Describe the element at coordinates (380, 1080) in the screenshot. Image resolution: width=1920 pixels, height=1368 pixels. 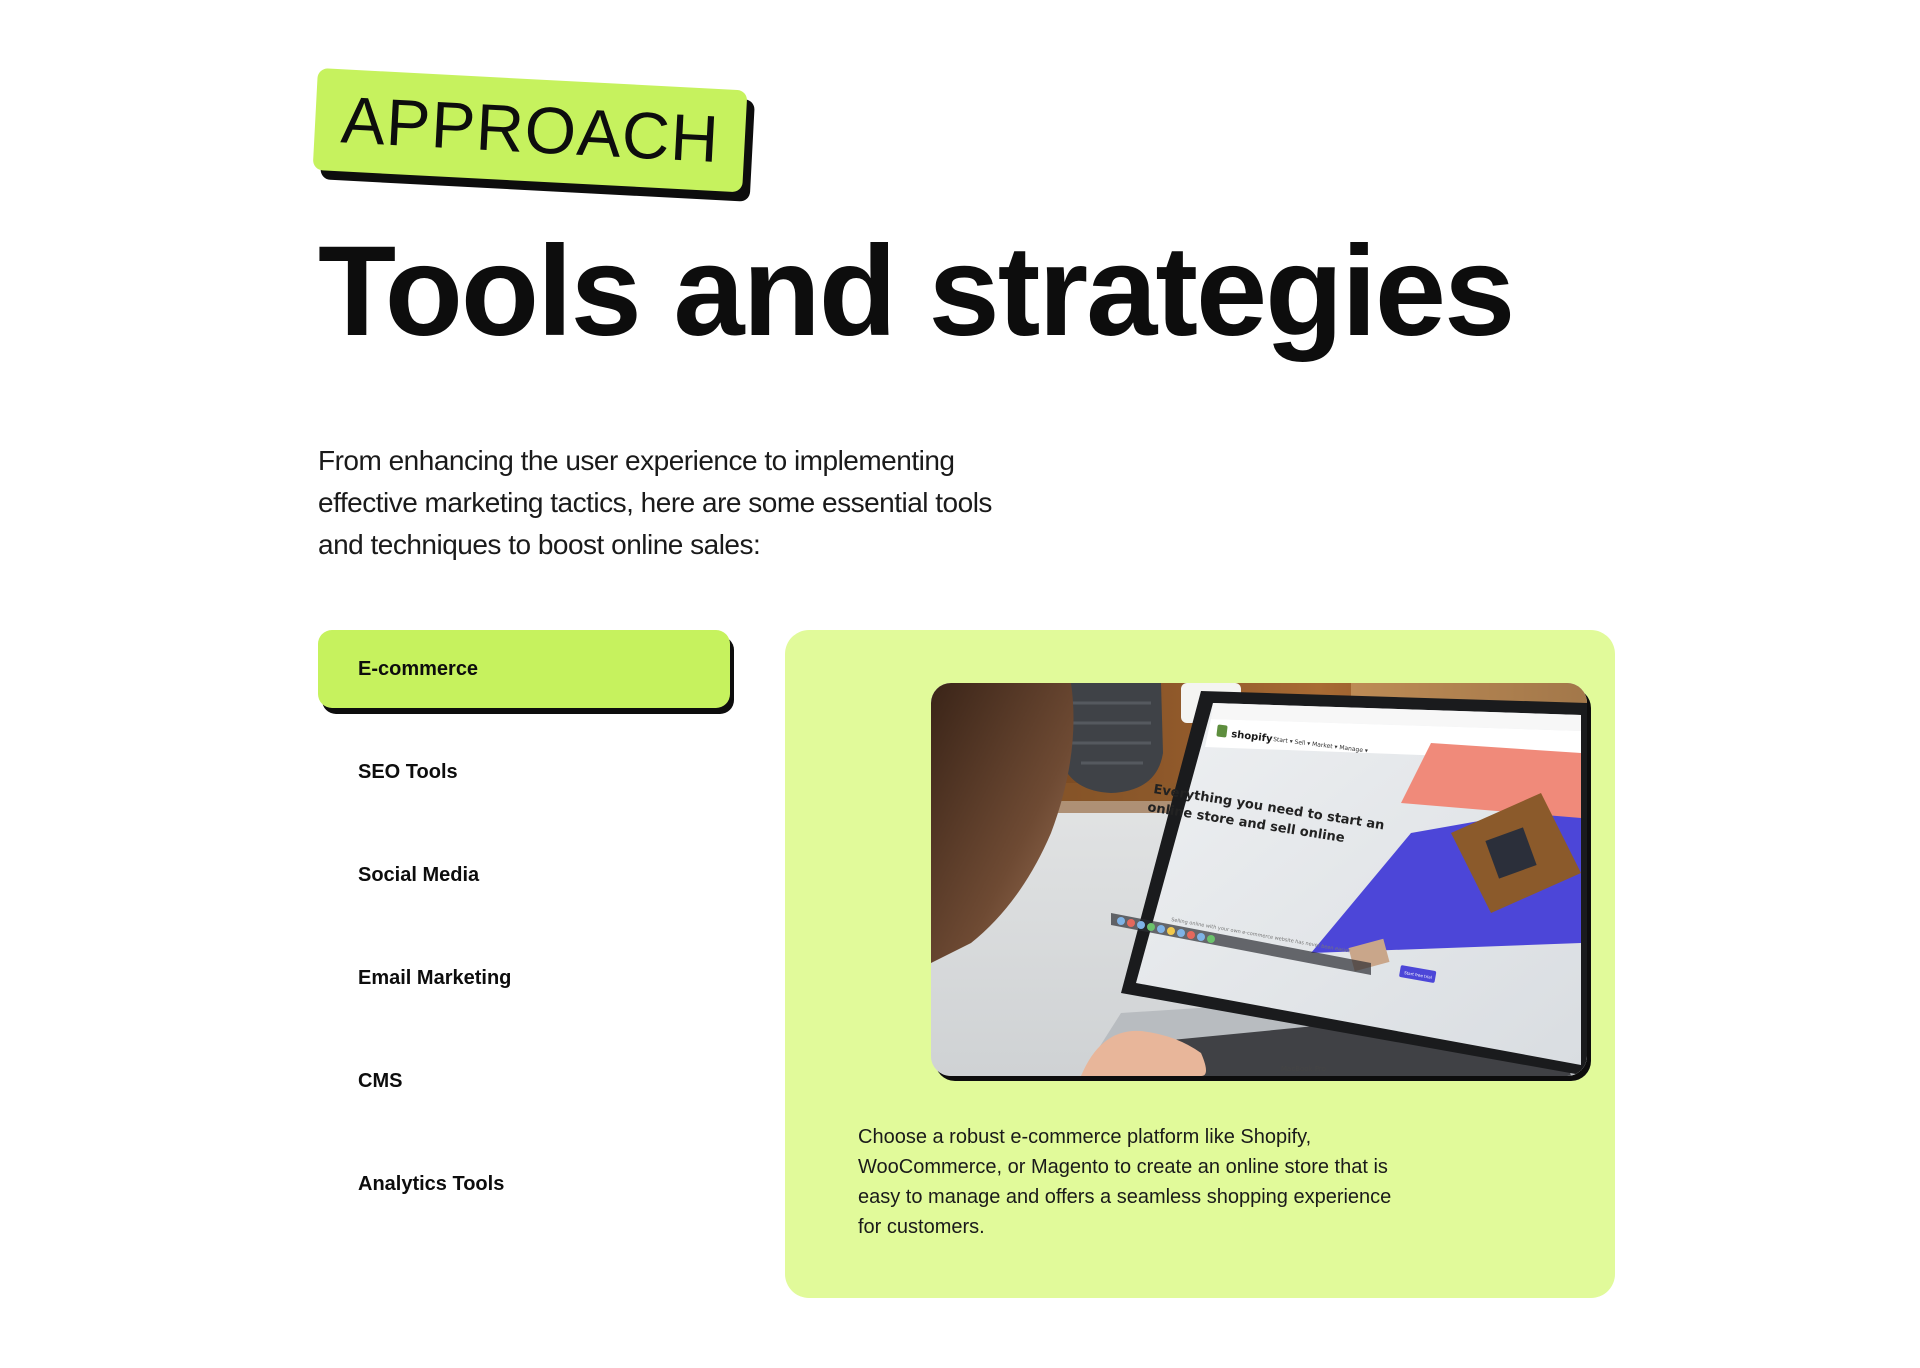
I see `tab-label: CMS` at that location.